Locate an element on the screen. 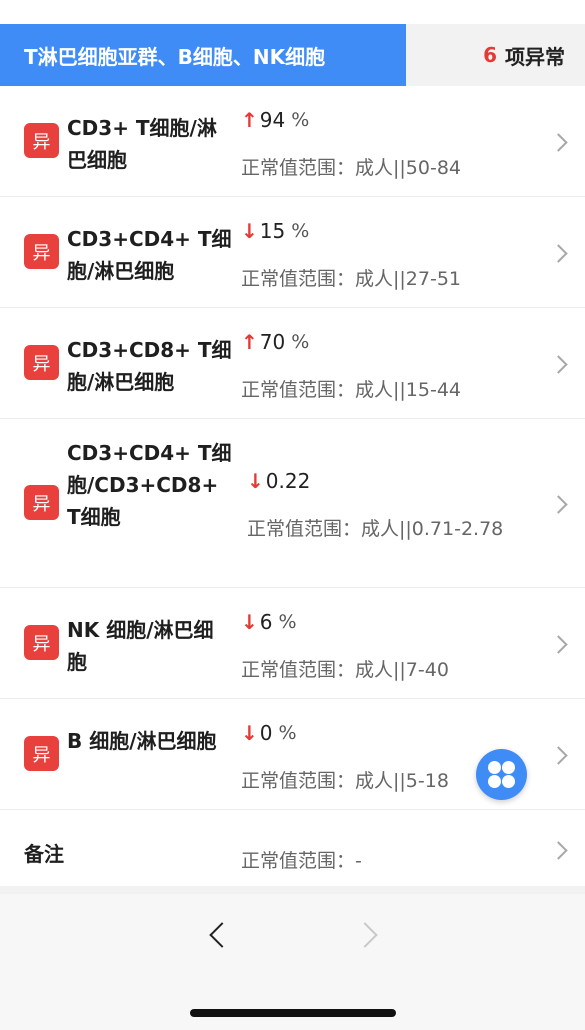  item-value: ↑ 94 % is located at coordinates (275, 120).